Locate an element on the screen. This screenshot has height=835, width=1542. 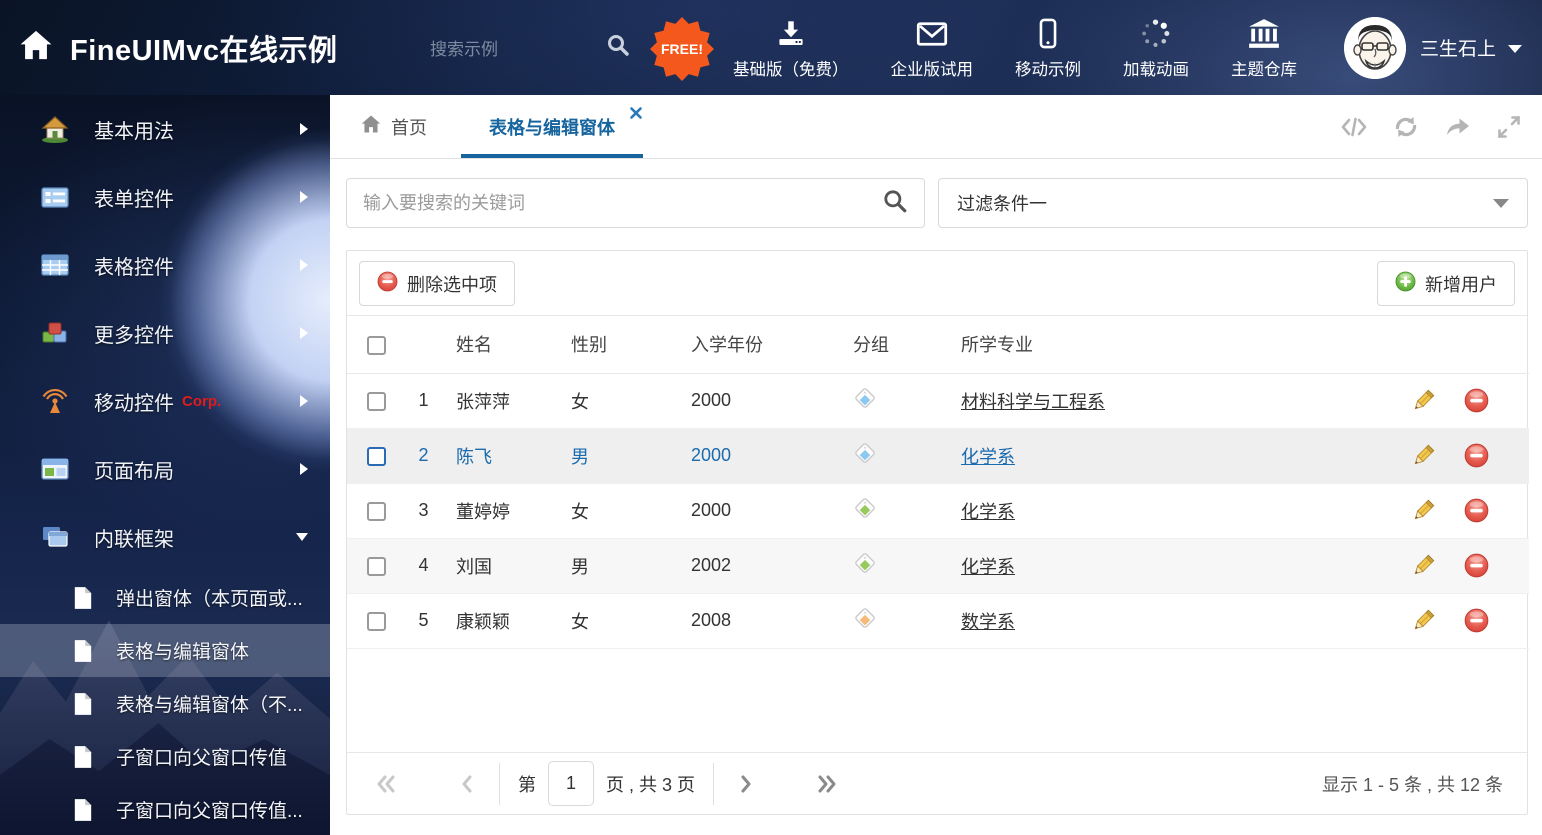
cell-year: 2002 is located at coordinates (761, 566).